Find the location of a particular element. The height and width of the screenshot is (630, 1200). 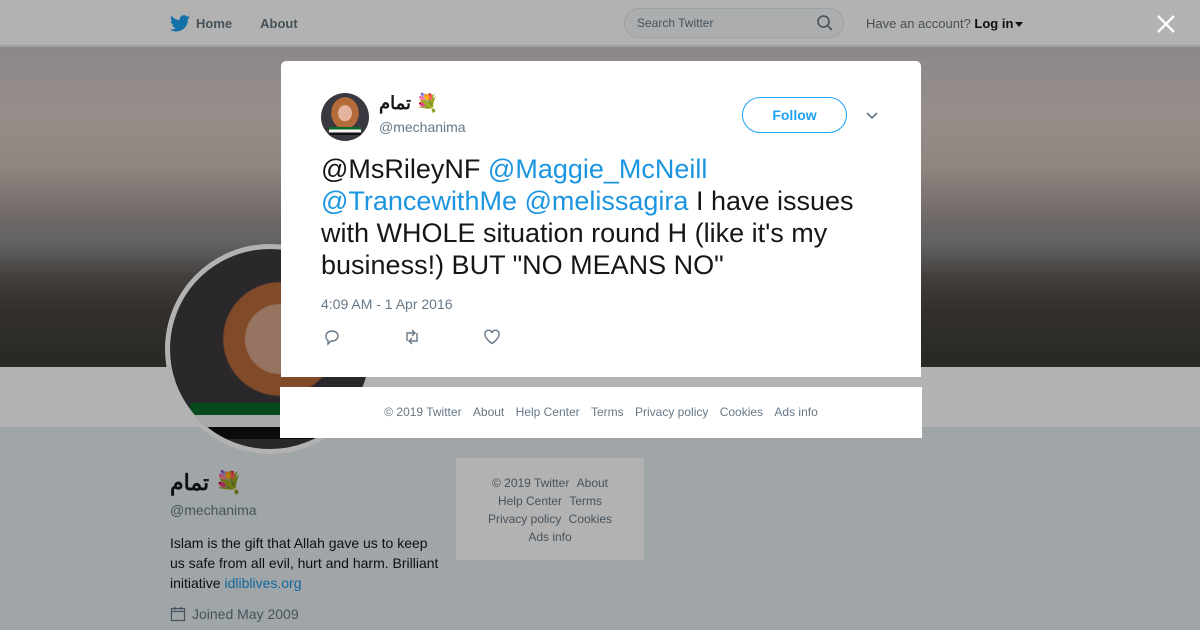

footer-privacy-link: Privacy policy is located at coordinates (671, 412).